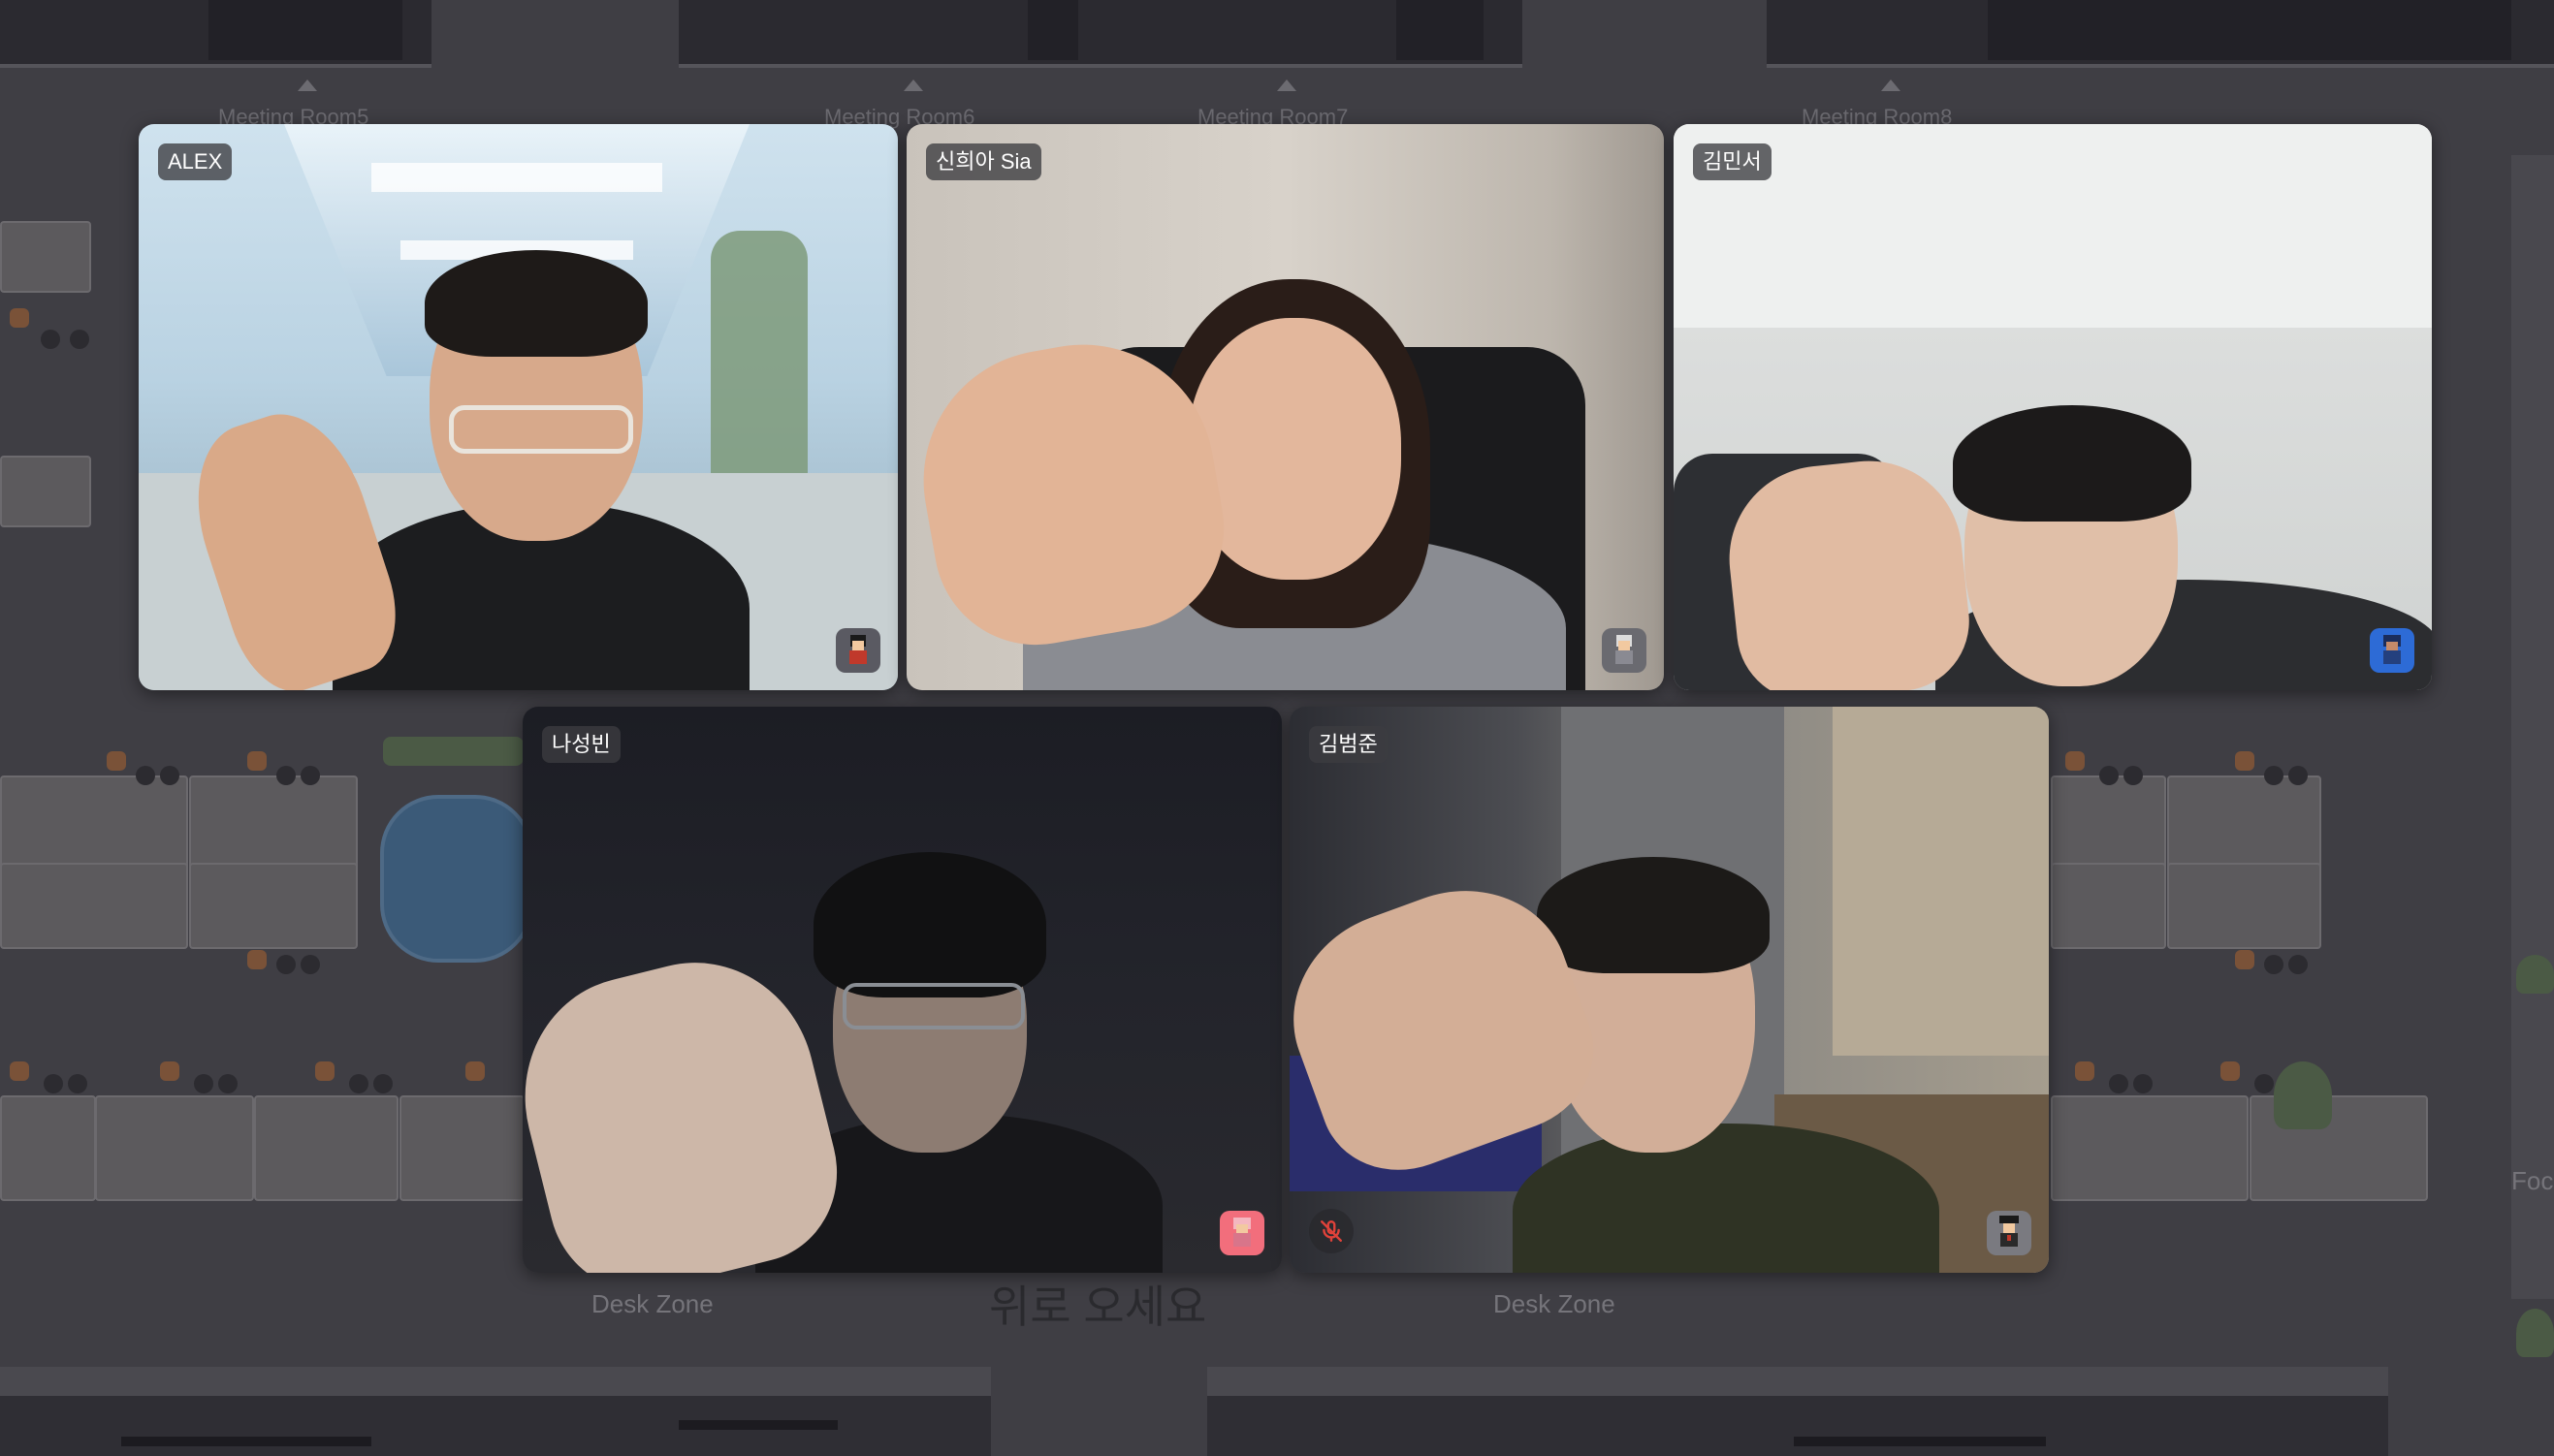 The height and width of the screenshot is (1456, 2554). What do you see at coordinates (1242, 1233) in the screenshot?
I see `avatar-pink-character-icon` at bounding box center [1242, 1233].